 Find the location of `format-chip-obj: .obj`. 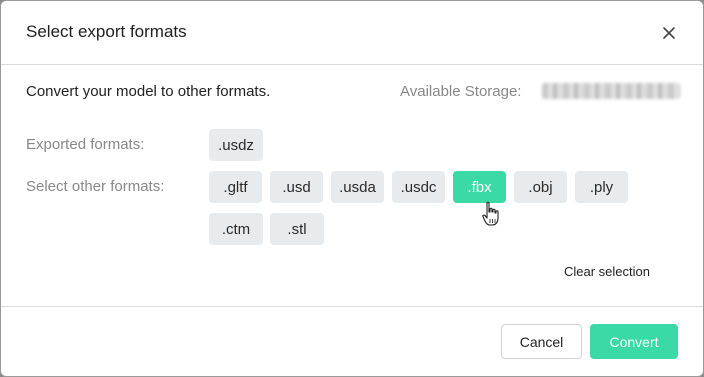

format-chip-obj: .obj is located at coordinates (540, 187).